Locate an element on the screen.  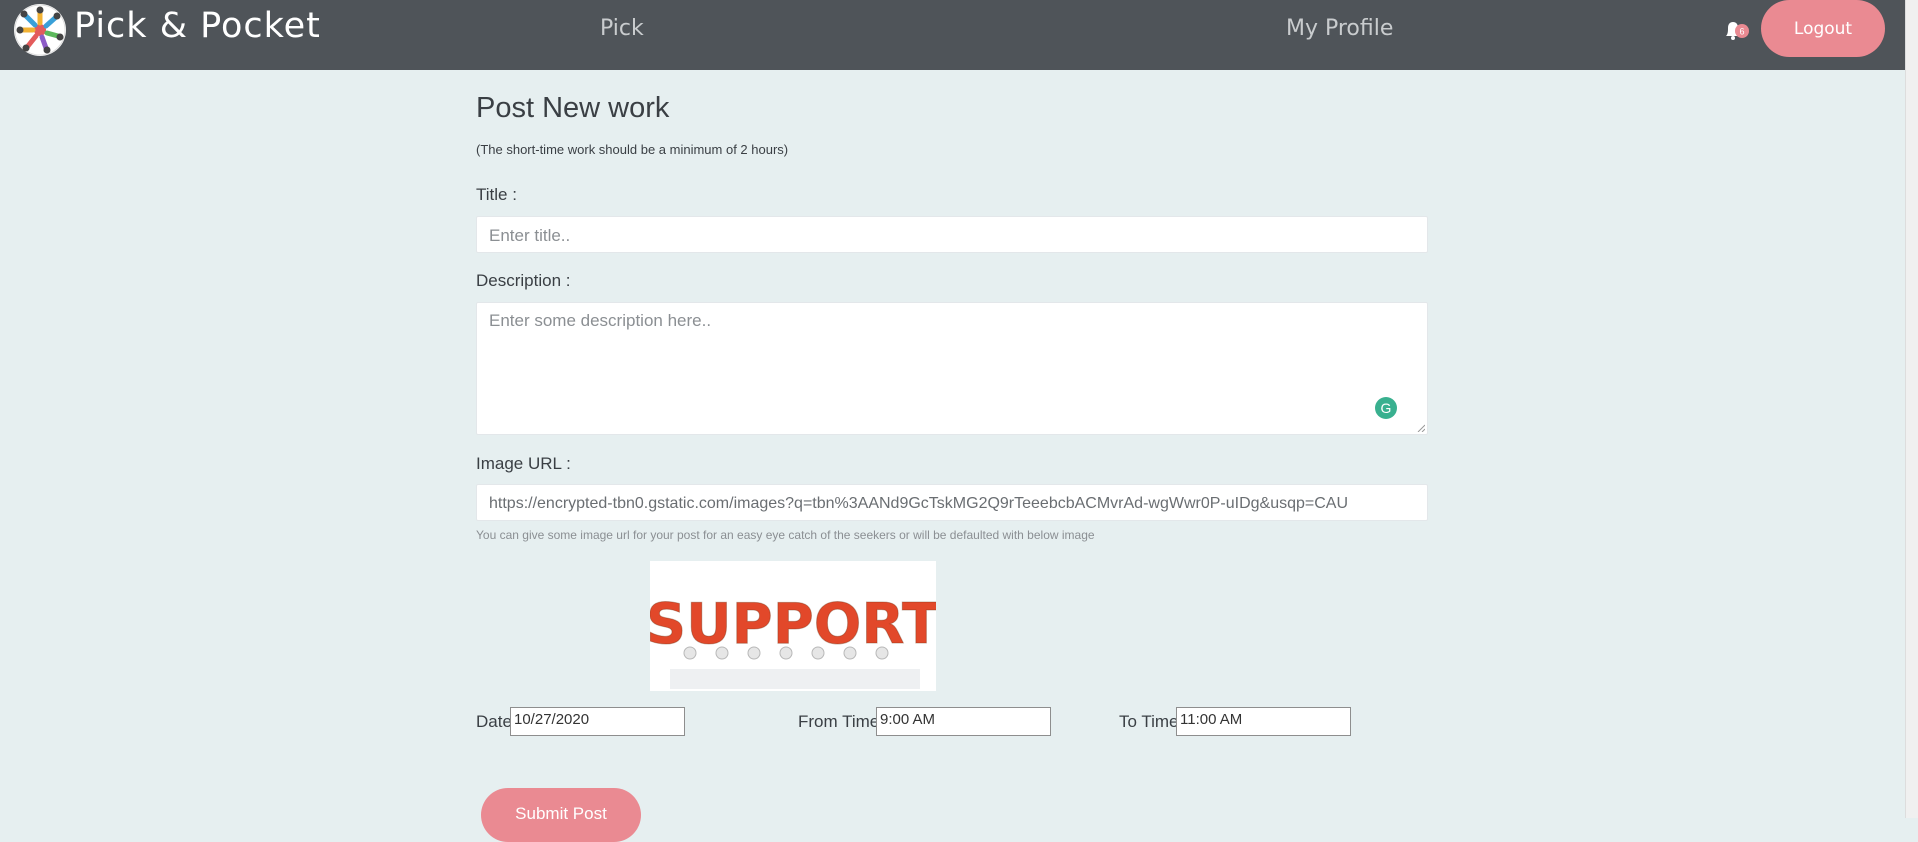
brand-name: Pick & Pocket is located at coordinates (197, 26).